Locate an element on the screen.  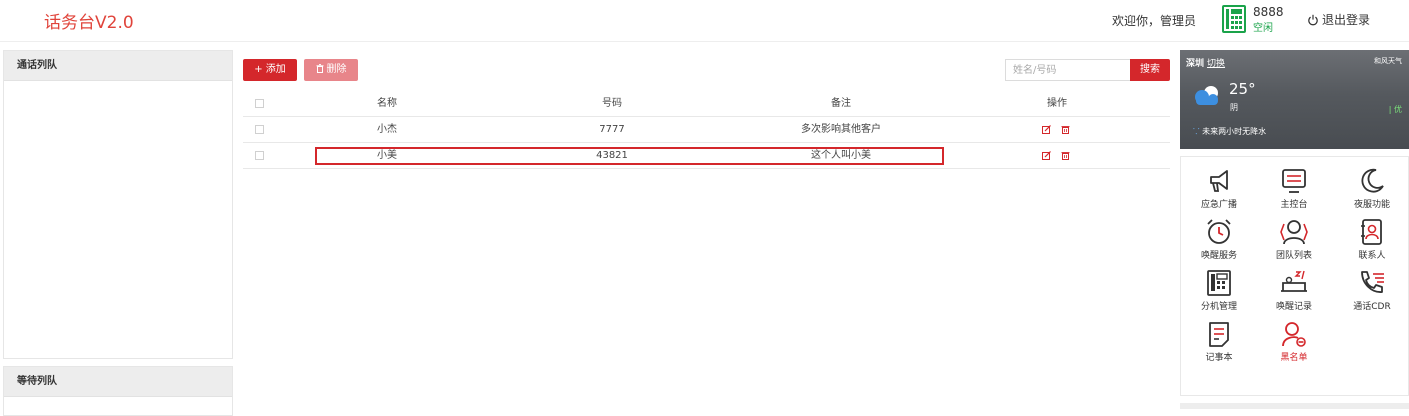
logout-label: 退出登录 is located at coordinates (1346, 20).